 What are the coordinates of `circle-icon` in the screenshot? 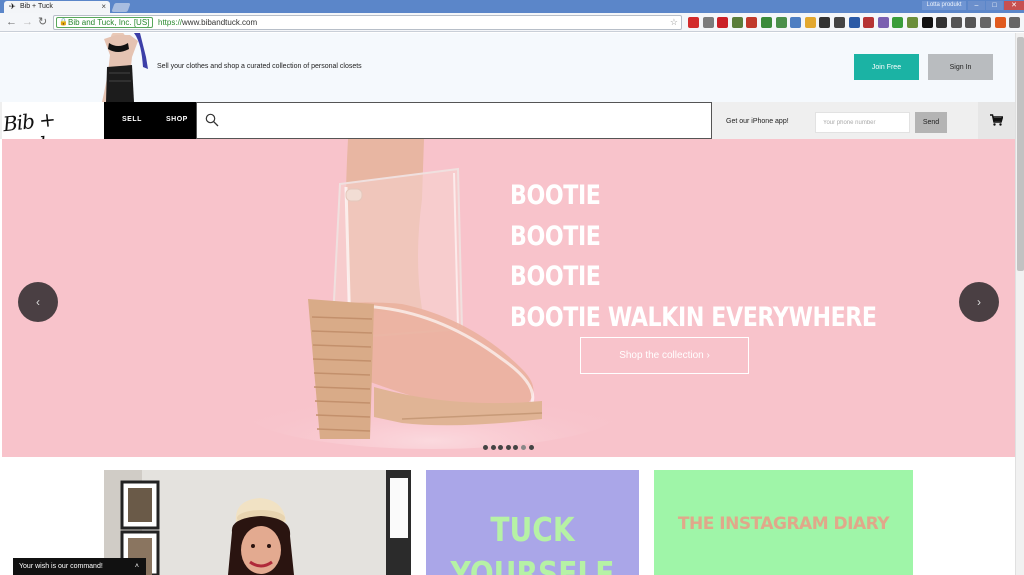 It's located at (825, 22).